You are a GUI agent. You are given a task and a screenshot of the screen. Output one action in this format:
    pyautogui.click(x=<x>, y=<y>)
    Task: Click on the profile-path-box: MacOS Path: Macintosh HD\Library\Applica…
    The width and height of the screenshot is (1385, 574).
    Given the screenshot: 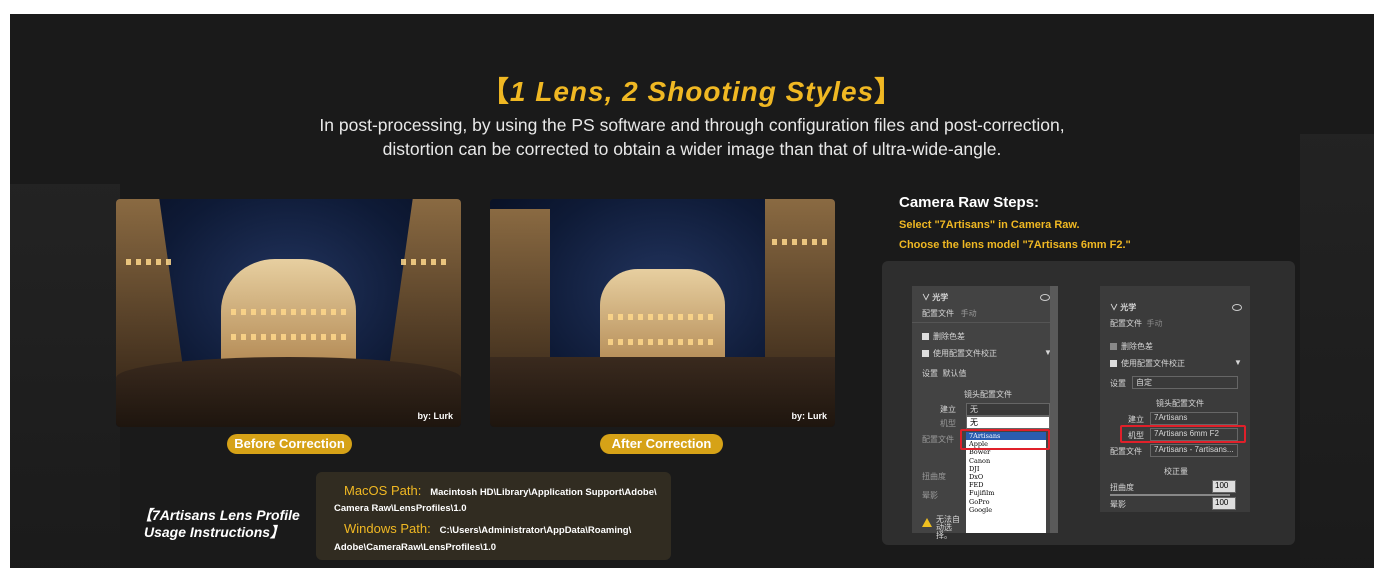 What is the action you would take?
    pyautogui.click(x=493, y=516)
    